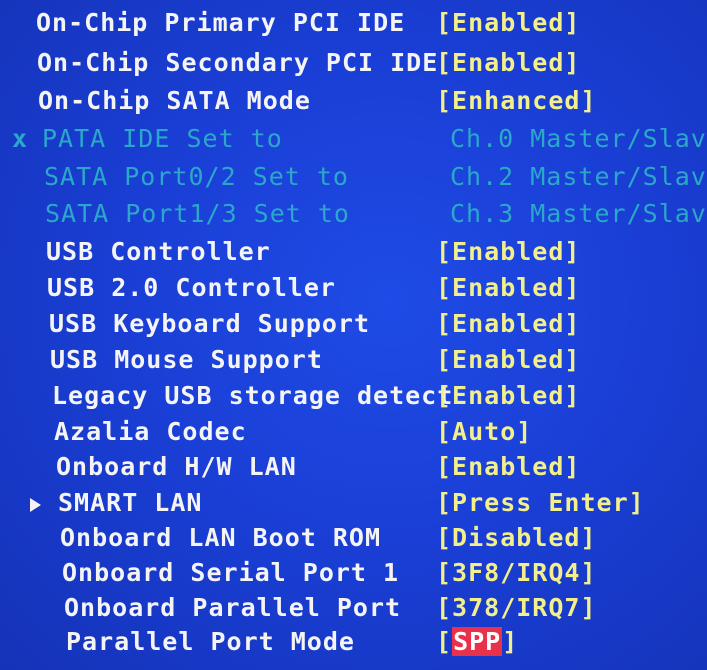 The image size is (707, 670). What do you see at coordinates (210, 323) in the screenshot?
I see `setting-label: USB Keyboard Support` at bounding box center [210, 323].